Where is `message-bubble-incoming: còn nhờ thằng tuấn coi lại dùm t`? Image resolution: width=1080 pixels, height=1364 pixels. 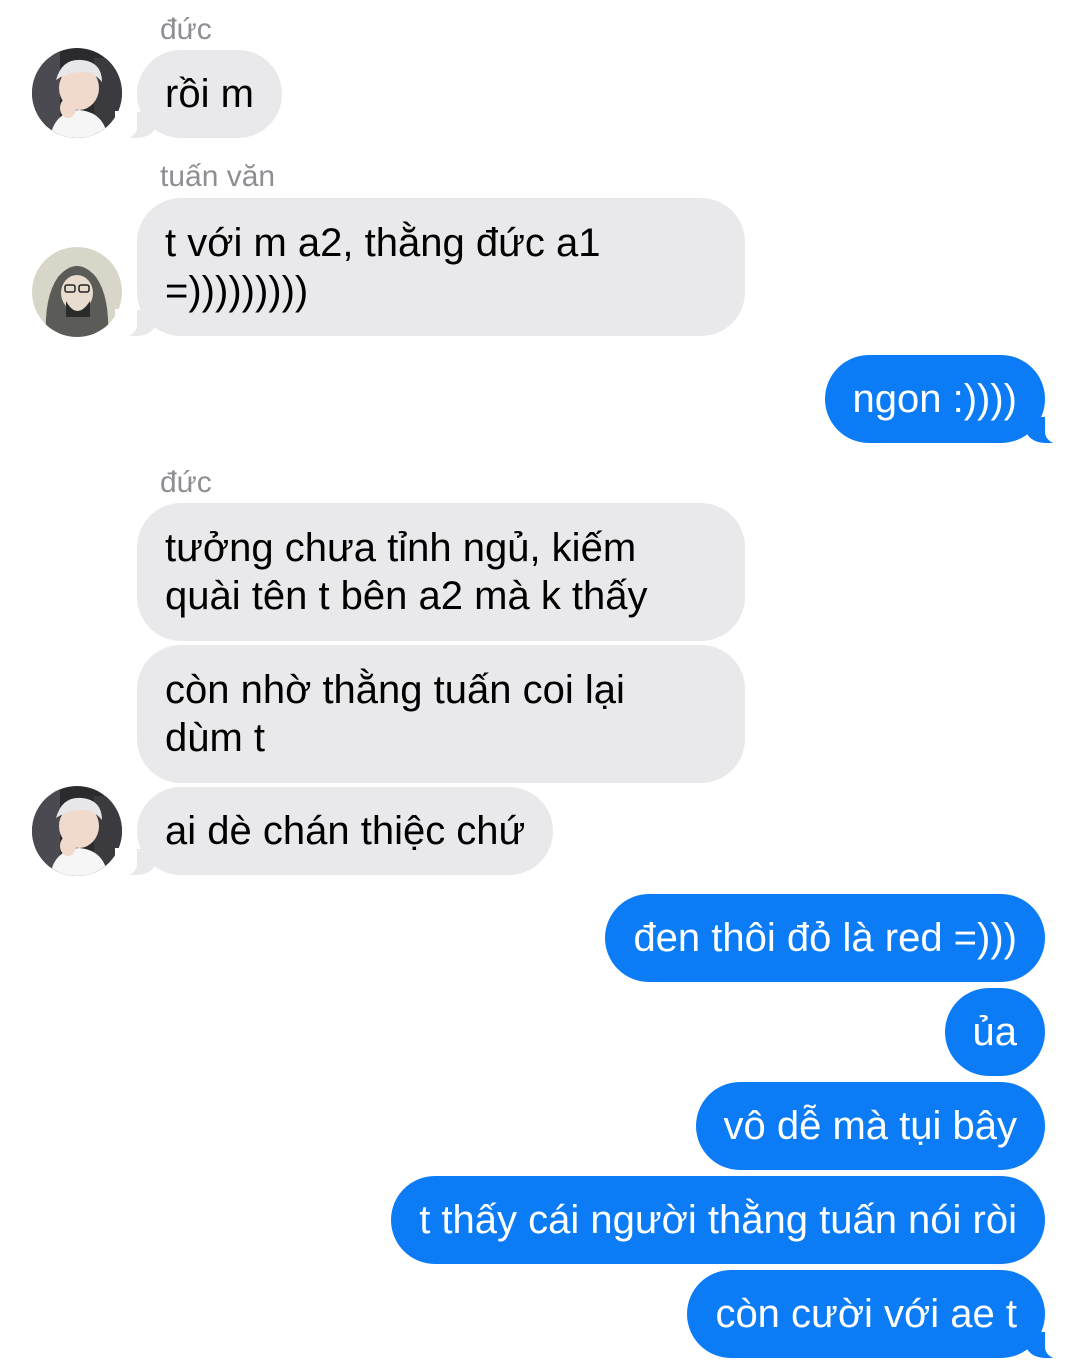 message-bubble-incoming: còn nhờ thằng tuấn coi lại dùm t is located at coordinates (441, 714).